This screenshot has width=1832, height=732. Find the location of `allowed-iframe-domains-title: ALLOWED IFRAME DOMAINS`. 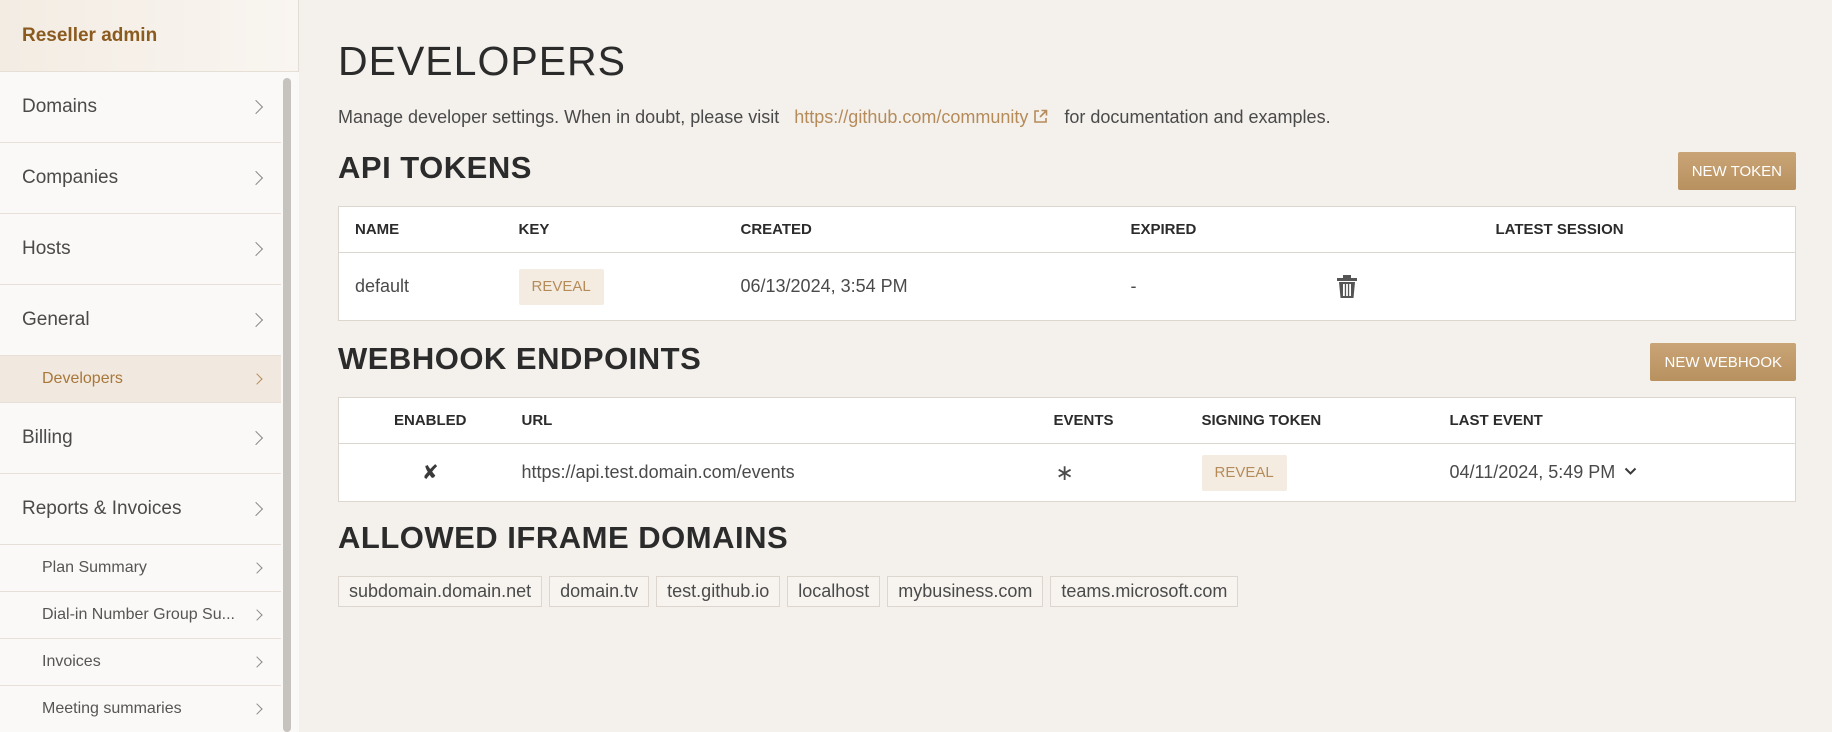

allowed-iframe-domains-title: ALLOWED IFRAME DOMAINS is located at coordinates (563, 537).